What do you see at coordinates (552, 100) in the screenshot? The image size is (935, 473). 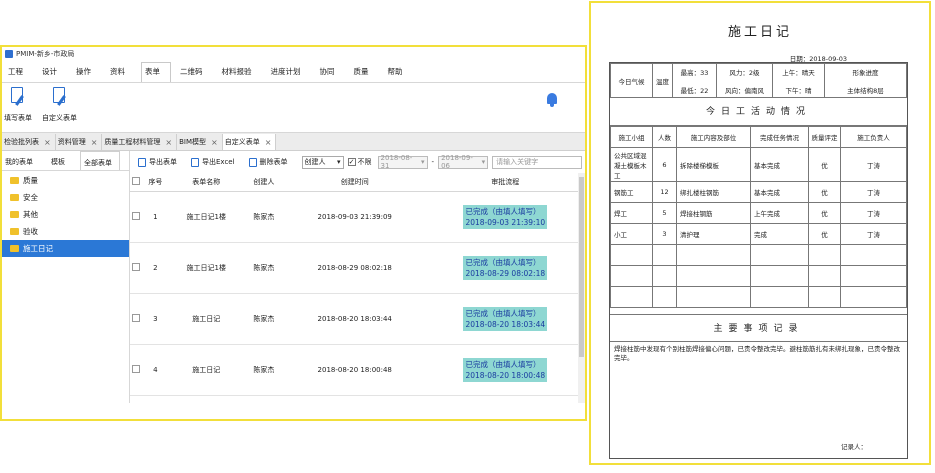 I see `notification-bell-icon` at bounding box center [552, 100].